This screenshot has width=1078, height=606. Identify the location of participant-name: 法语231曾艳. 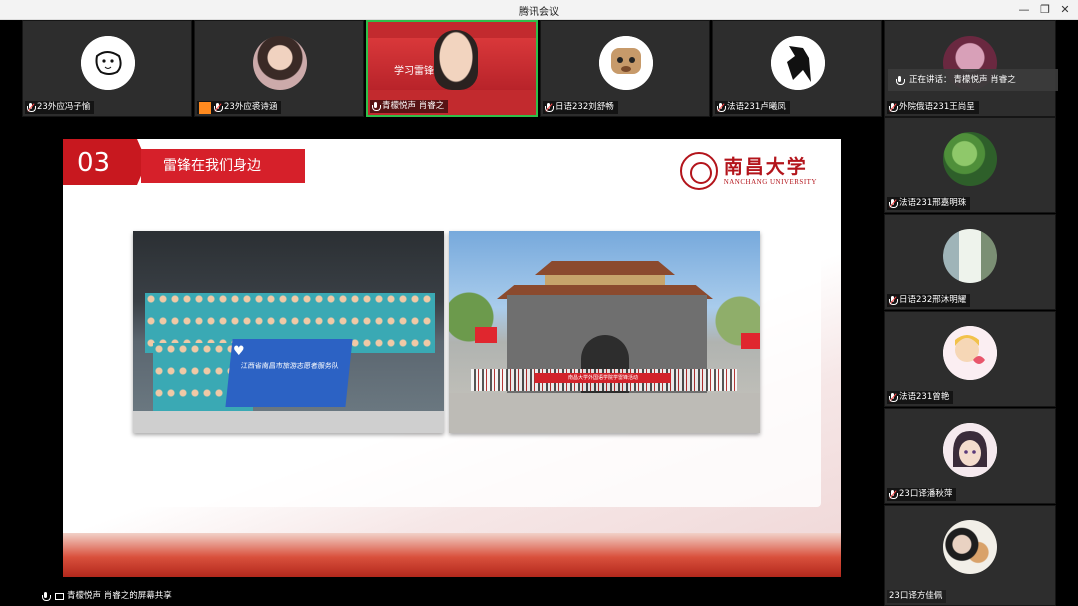
(920, 397).